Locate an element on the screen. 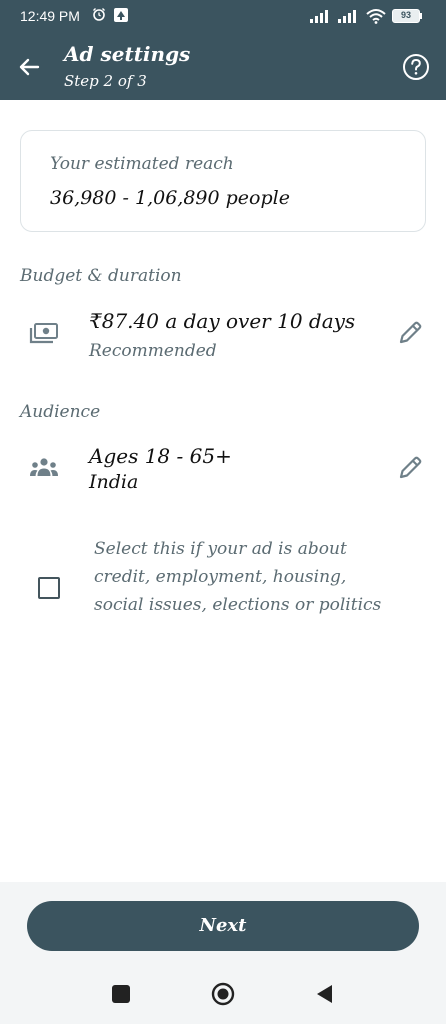  upload-notification-icon is located at coordinates (121, 15).